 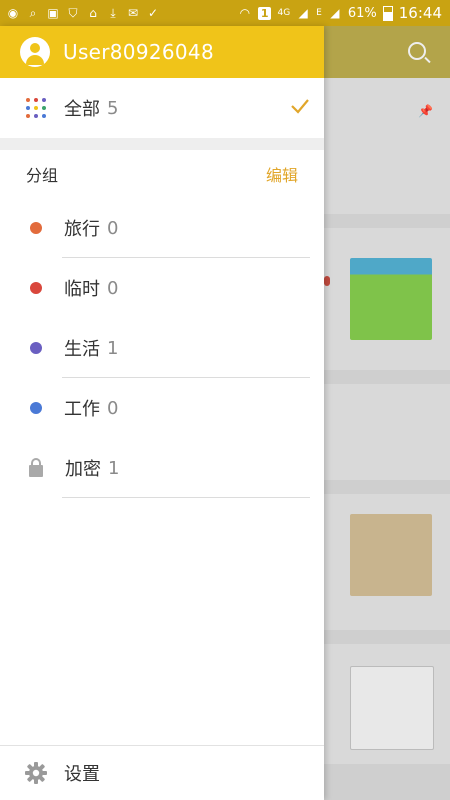 I want to click on sim-badge: 1, so click(x=264, y=13).